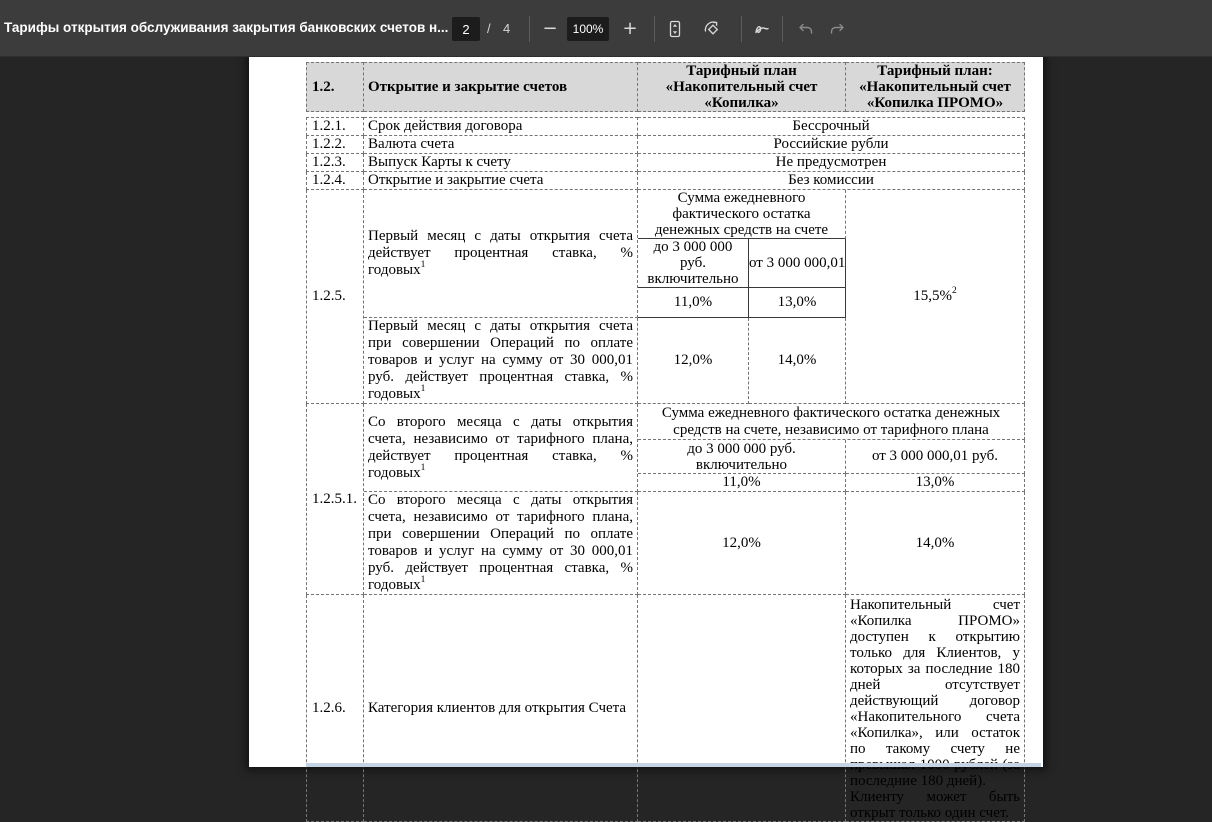 This screenshot has width=1212, height=822. What do you see at coordinates (831, 126) in the screenshot?
I see `cell-value: Бессрочный` at bounding box center [831, 126].